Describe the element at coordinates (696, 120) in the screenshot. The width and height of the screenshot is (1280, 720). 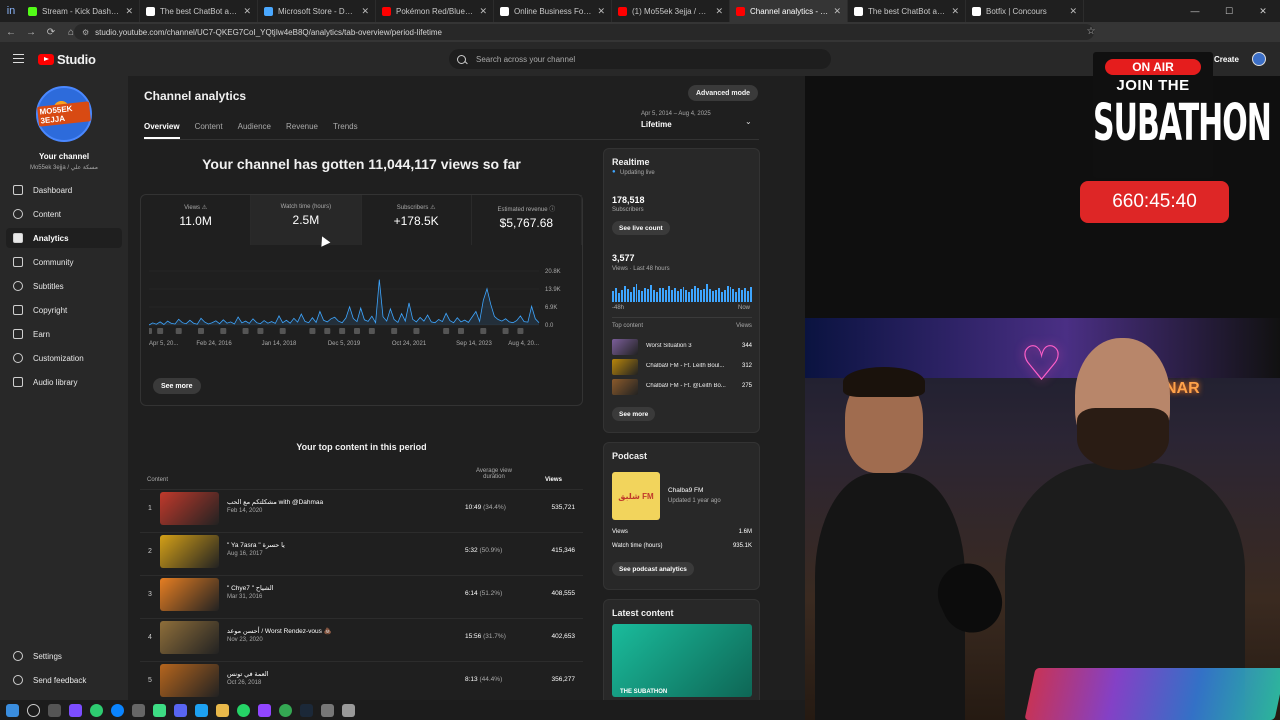
I see `date-range-picker: Apr 5, 2014 – Aug 4, 2025 Lifetime ⌄` at that location.